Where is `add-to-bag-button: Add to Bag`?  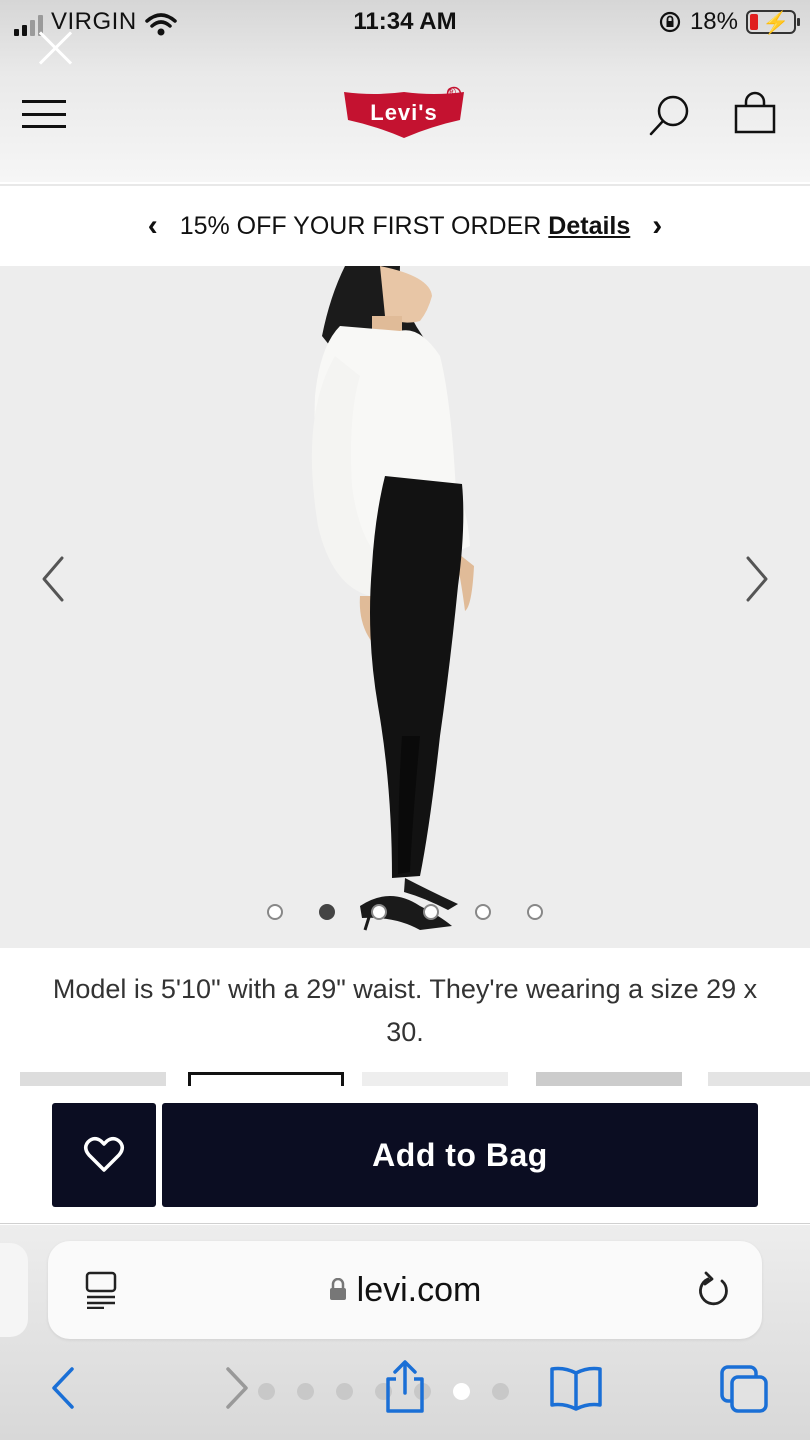 add-to-bag-button: Add to Bag is located at coordinates (460, 1155).